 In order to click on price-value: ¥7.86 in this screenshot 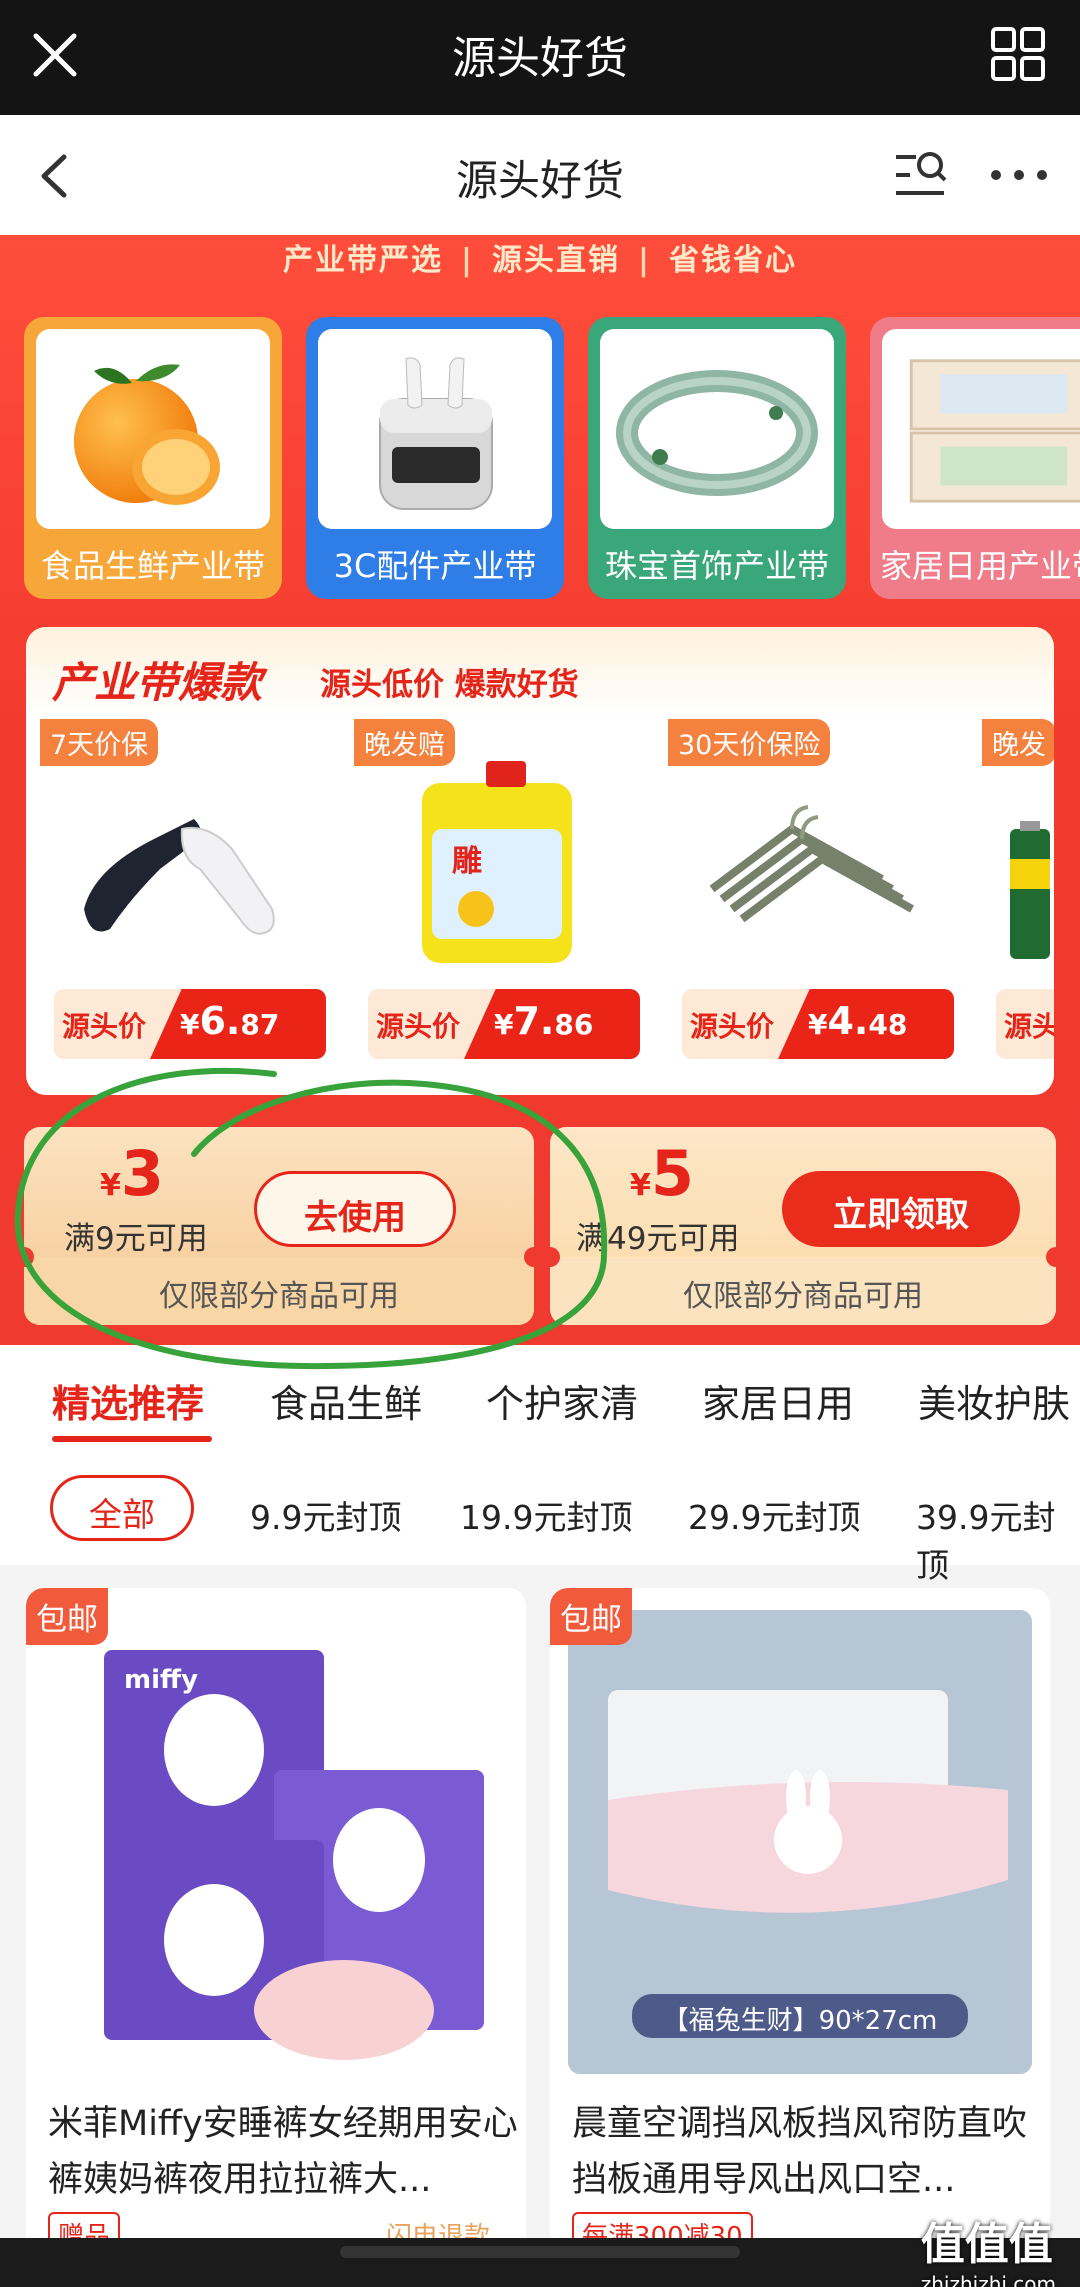, I will do `click(552, 1024)`.